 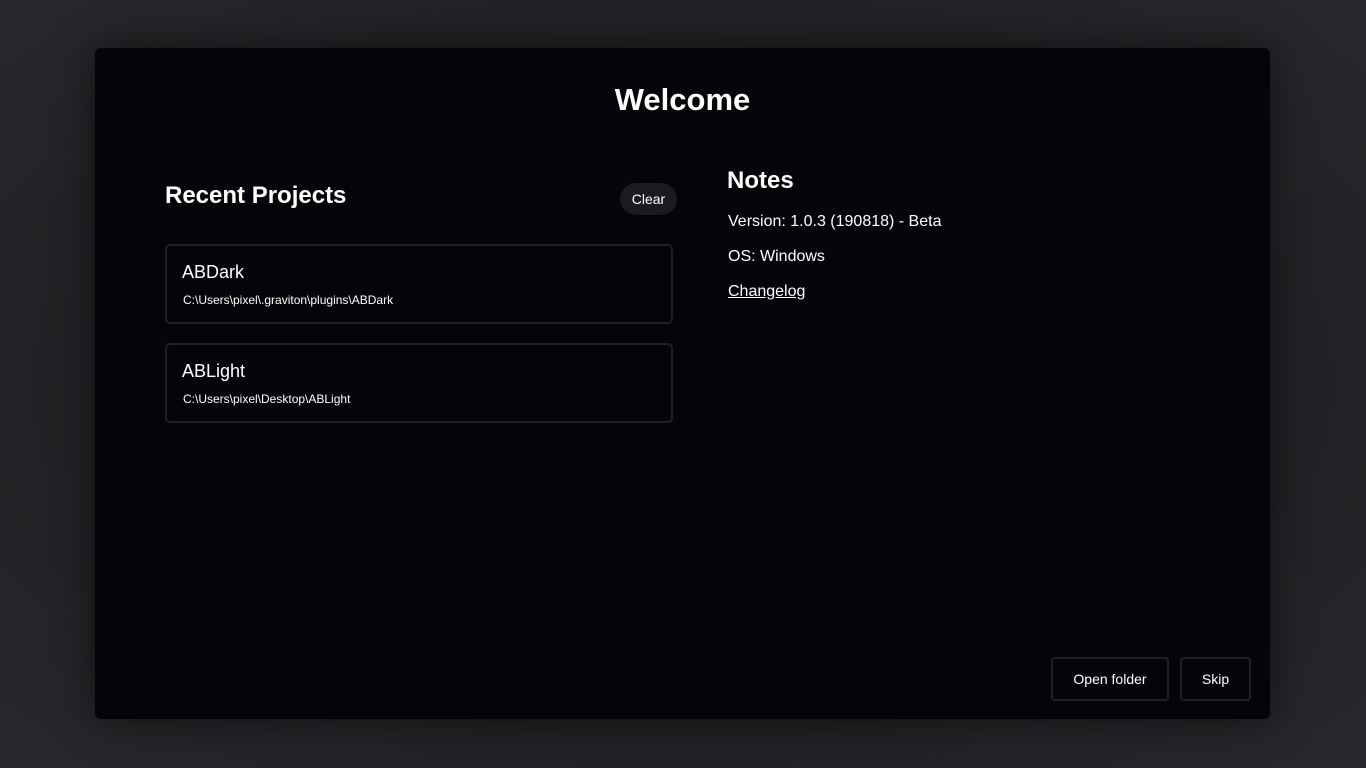 I want to click on project-name: ABLight, so click(x=214, y=371).